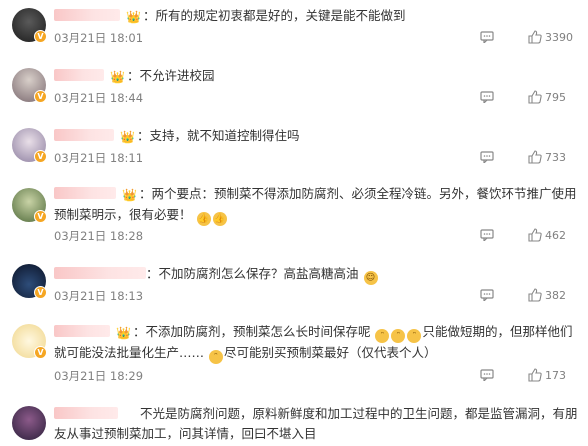 The width and height of the screenshot is (588, 446). What do you see at coordinates (317, 296) in the screenshot?
I see `comment-meta: 03月21日 18:13 382` at bounding box center [317, 296].